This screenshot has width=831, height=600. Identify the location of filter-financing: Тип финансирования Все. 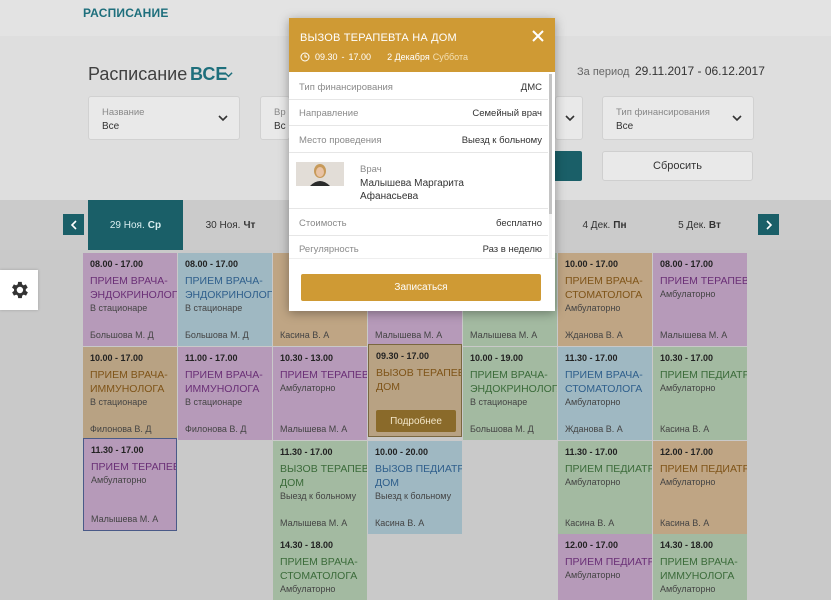
(678, 118).